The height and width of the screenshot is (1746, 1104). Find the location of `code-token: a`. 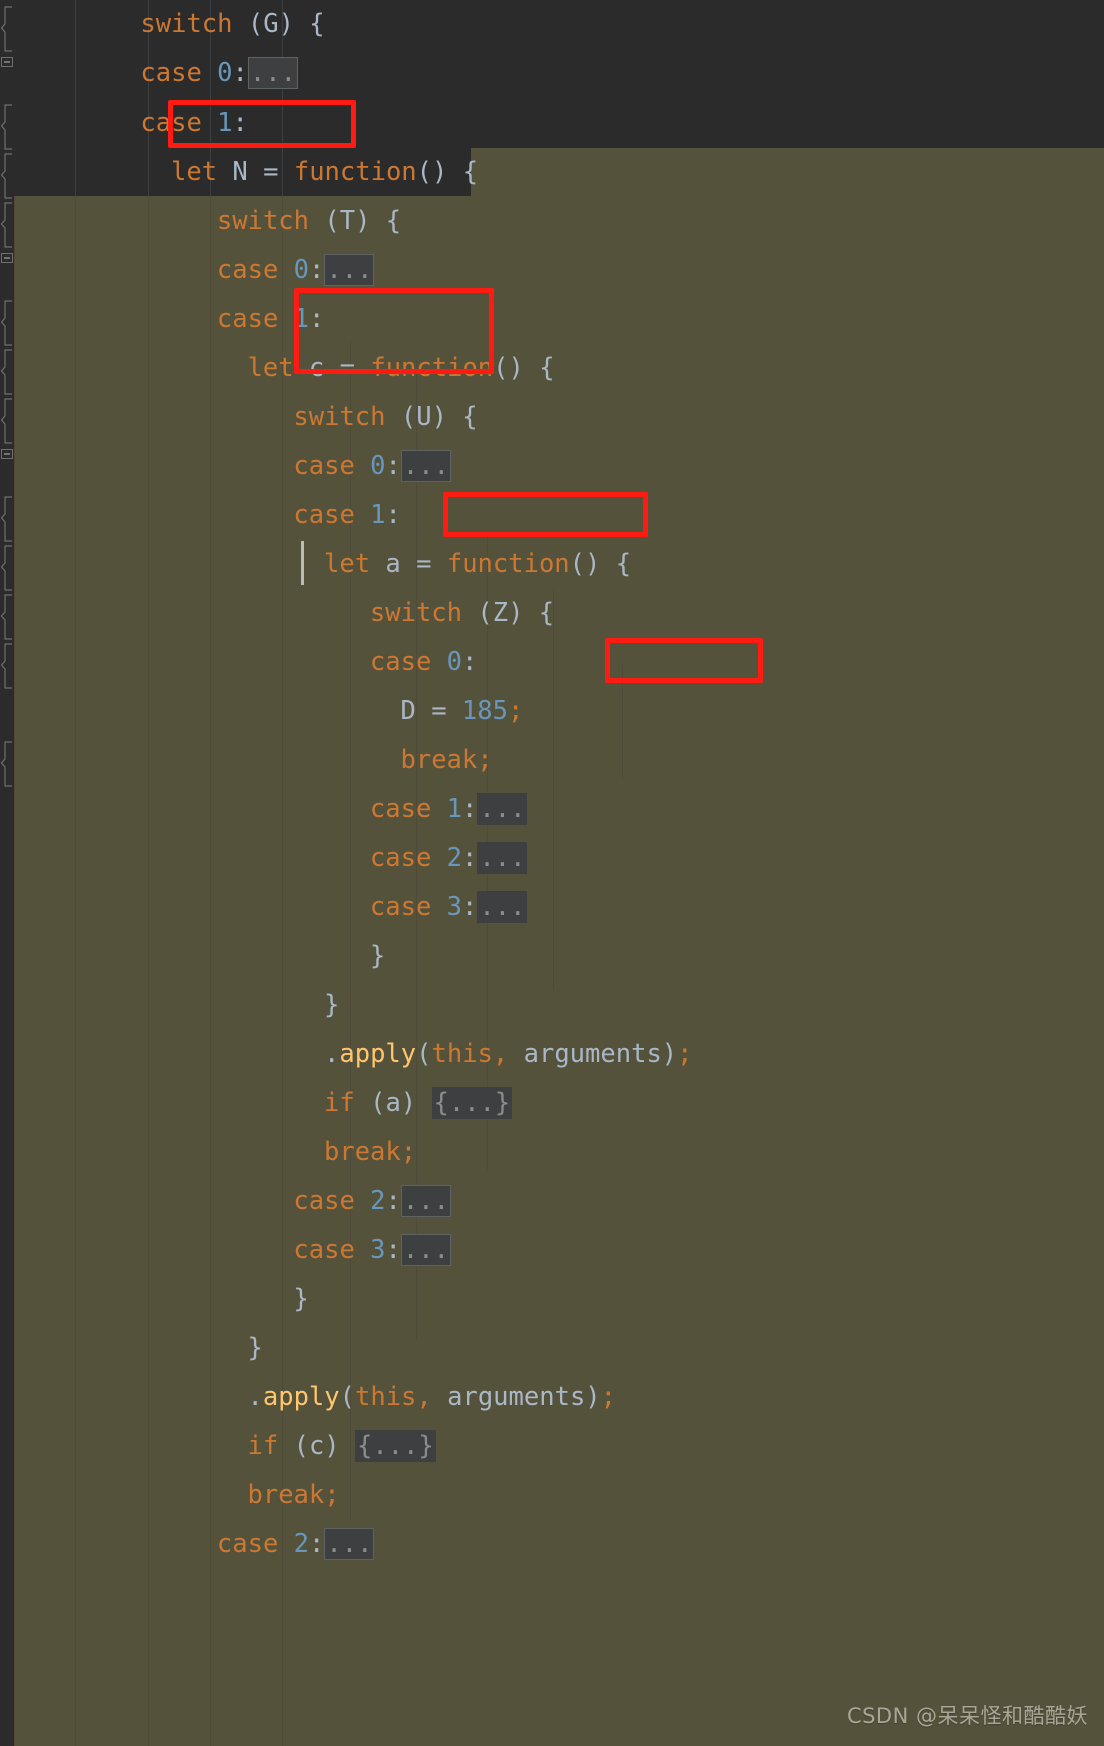

code-token: a is located at coordinates (393, 564).